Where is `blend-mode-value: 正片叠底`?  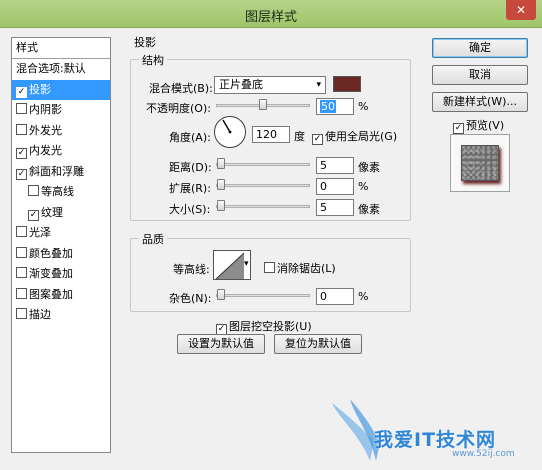
blend-mode-value: 正片叠底 is located at coordinates (241, 84).